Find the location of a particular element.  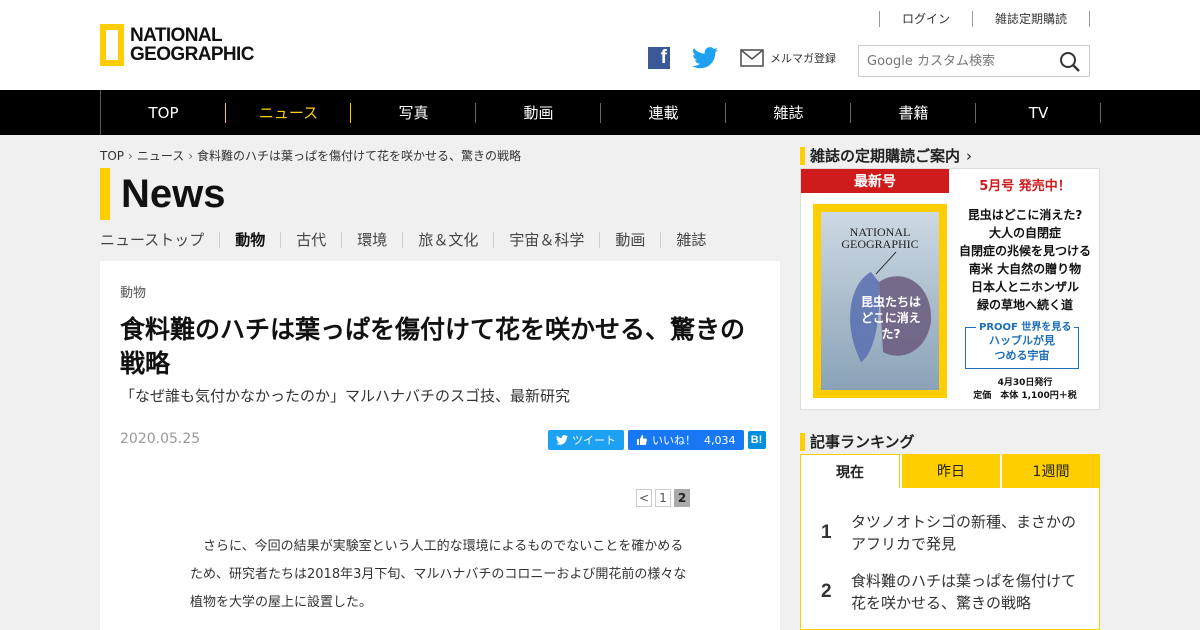

article-pager: < 1 2 is located at coordinates (664, 498).